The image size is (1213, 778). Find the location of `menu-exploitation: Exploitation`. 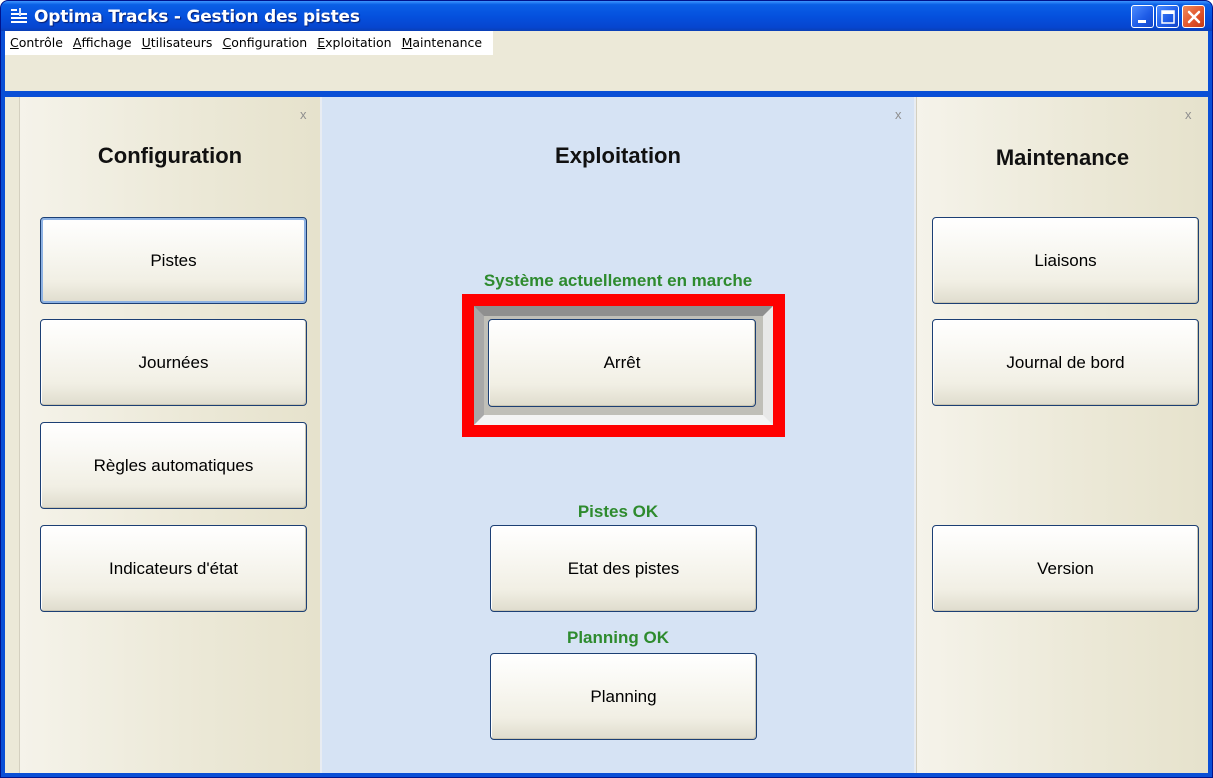

menu-exploitation: Exploitation is located at coordinates (354, 43).